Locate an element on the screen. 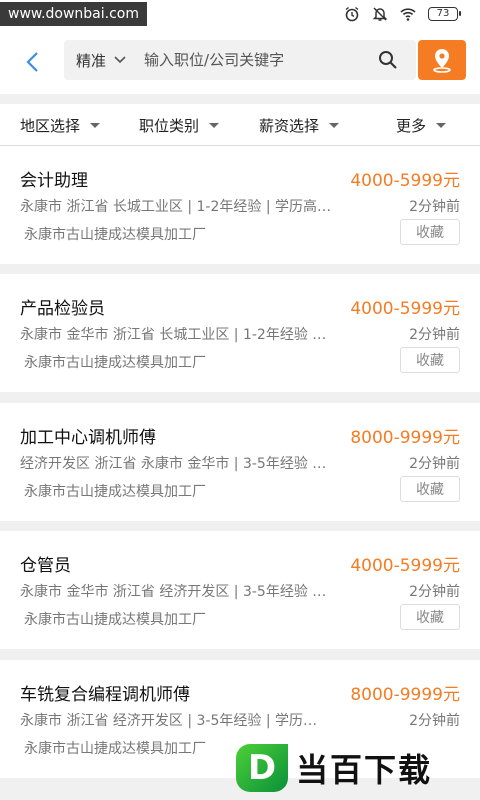 The height and width of the screenshot is (800, 480). mute-bell-icon is located at coordinates (380, 14).